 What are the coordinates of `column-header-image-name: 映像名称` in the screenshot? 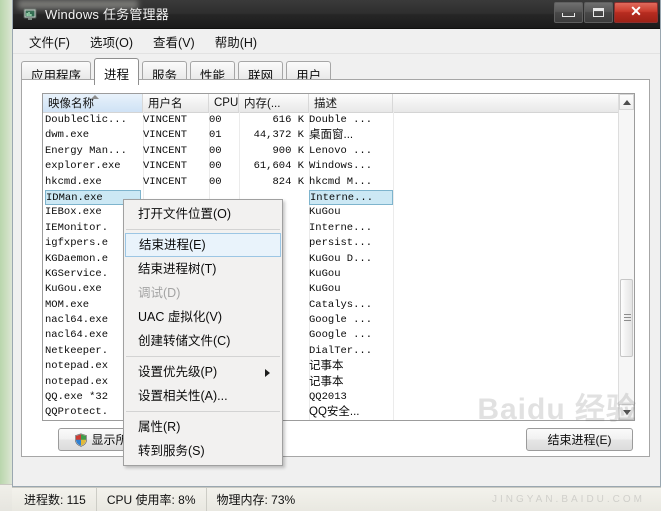 It's located at (93, 103).